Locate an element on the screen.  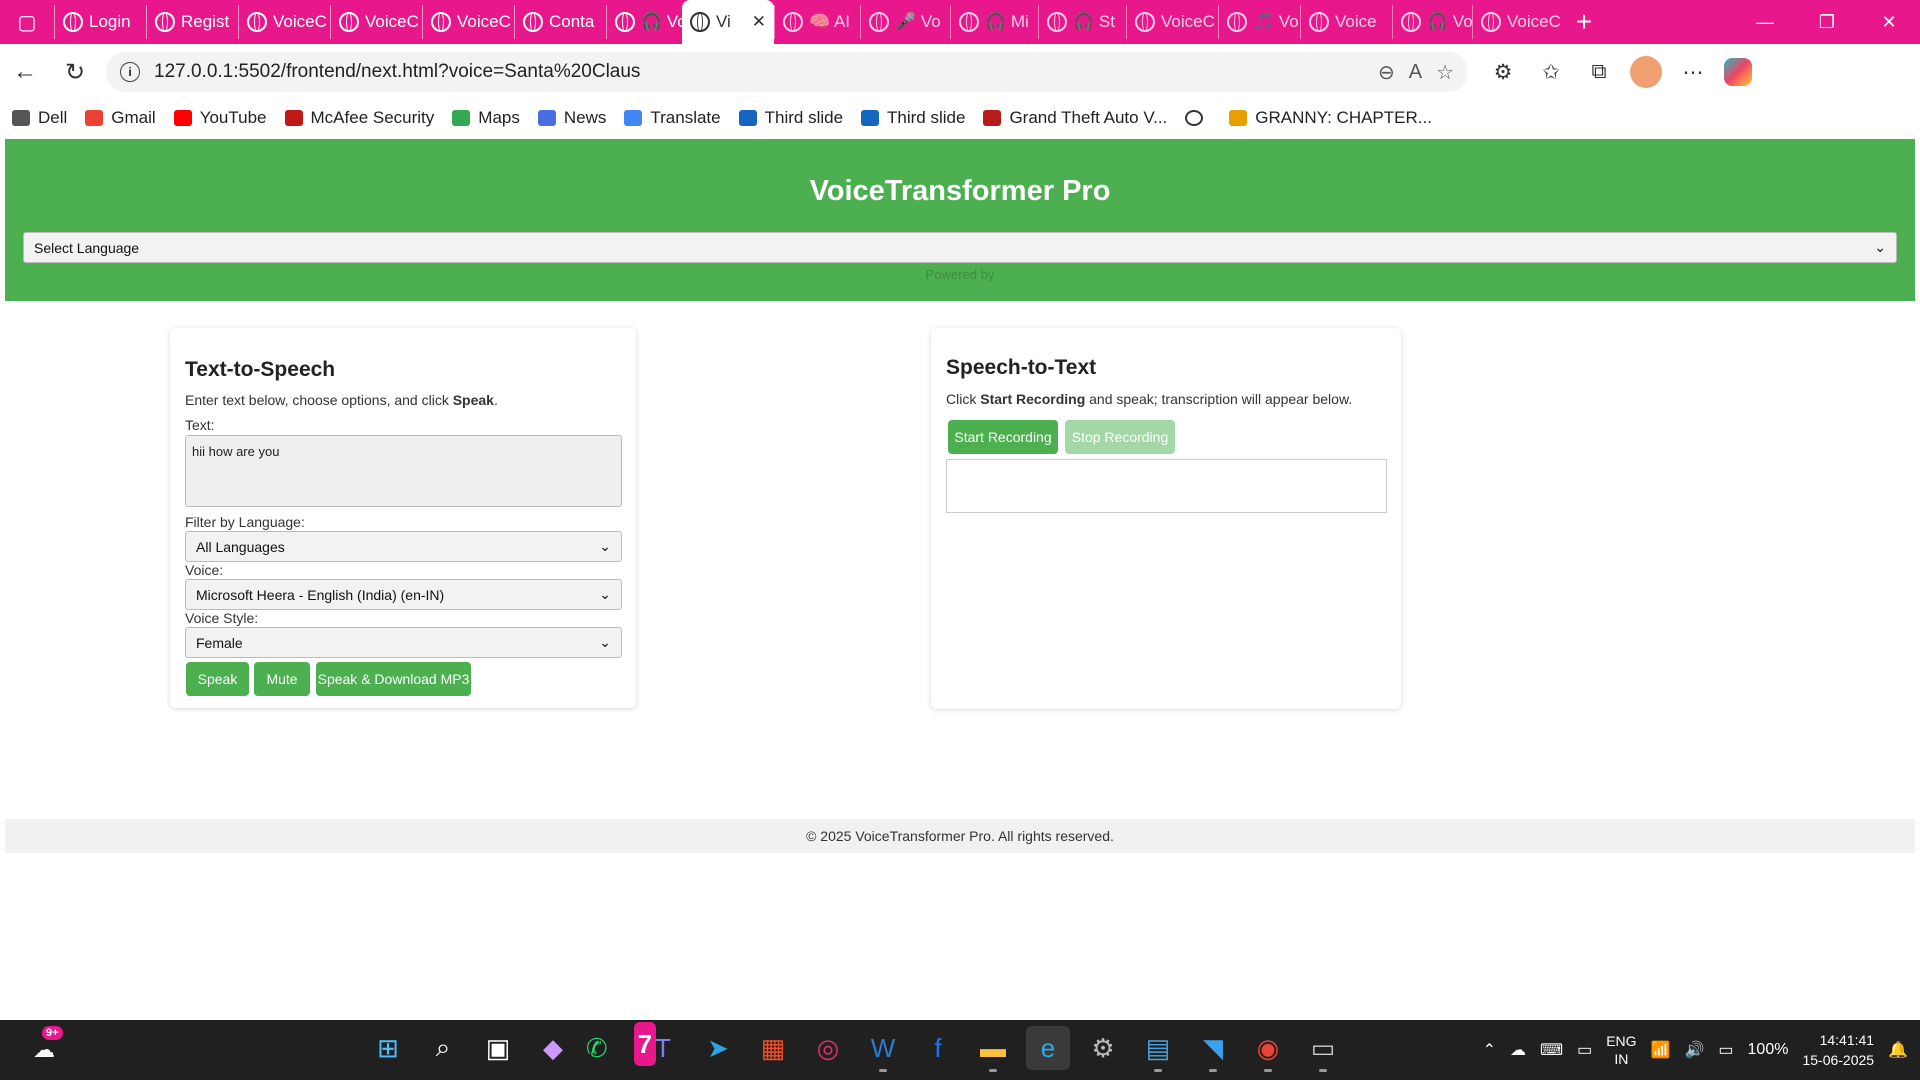
tab: Login is located at coordinates (100, 22).